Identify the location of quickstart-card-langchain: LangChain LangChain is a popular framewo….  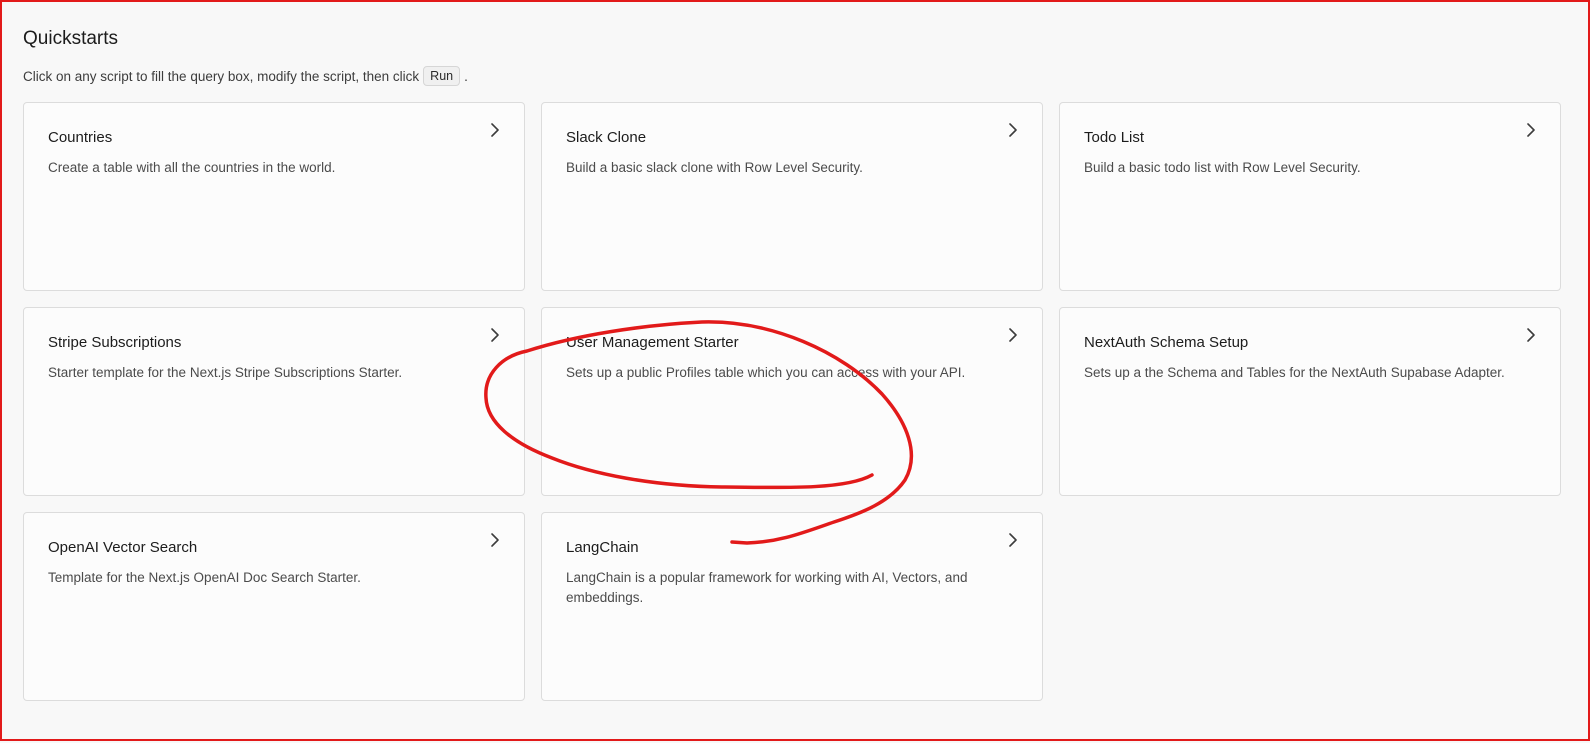
(792, 606).